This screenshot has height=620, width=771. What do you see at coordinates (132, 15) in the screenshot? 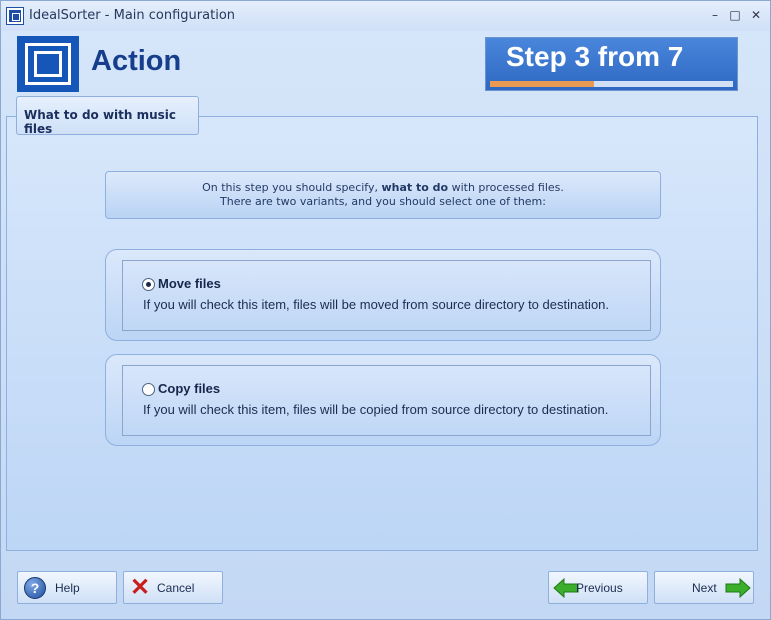
I see `window-title: IdealSorter - Main configuration` at bounding box center [132, 15].